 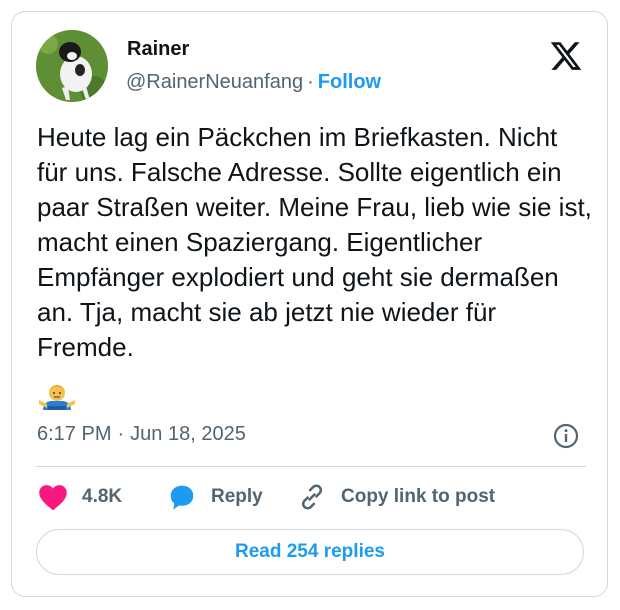 I want to click on info-icon, so click(x=566, y=436).